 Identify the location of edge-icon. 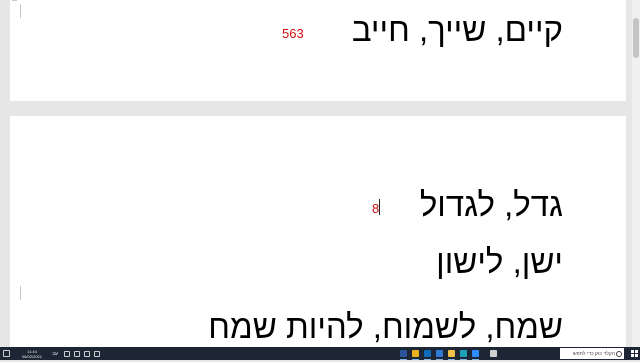
(463, 353).